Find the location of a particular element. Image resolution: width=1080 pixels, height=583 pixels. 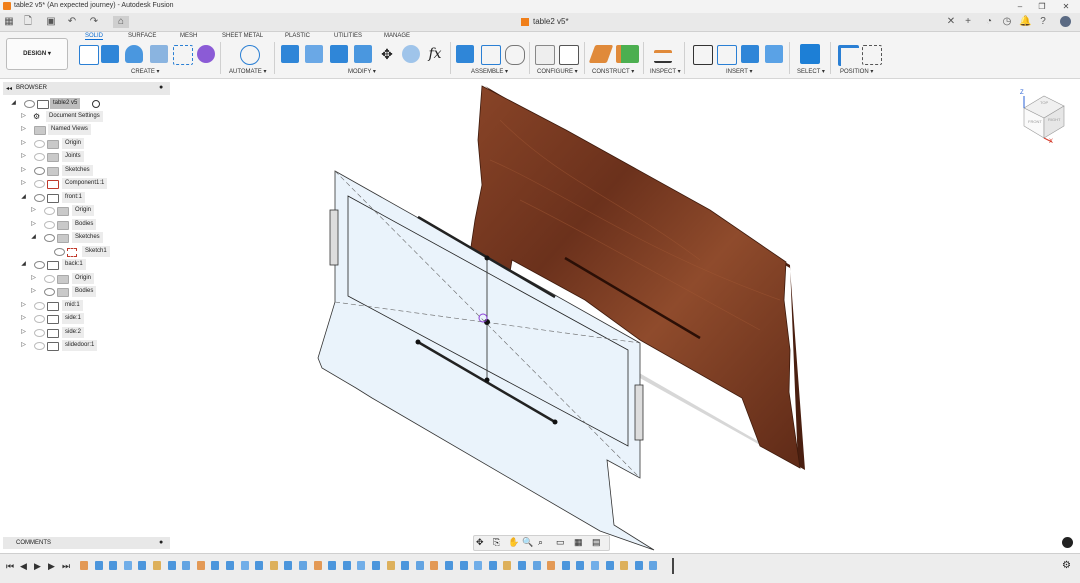

create-form-icon is located at coordinates (206, 54).